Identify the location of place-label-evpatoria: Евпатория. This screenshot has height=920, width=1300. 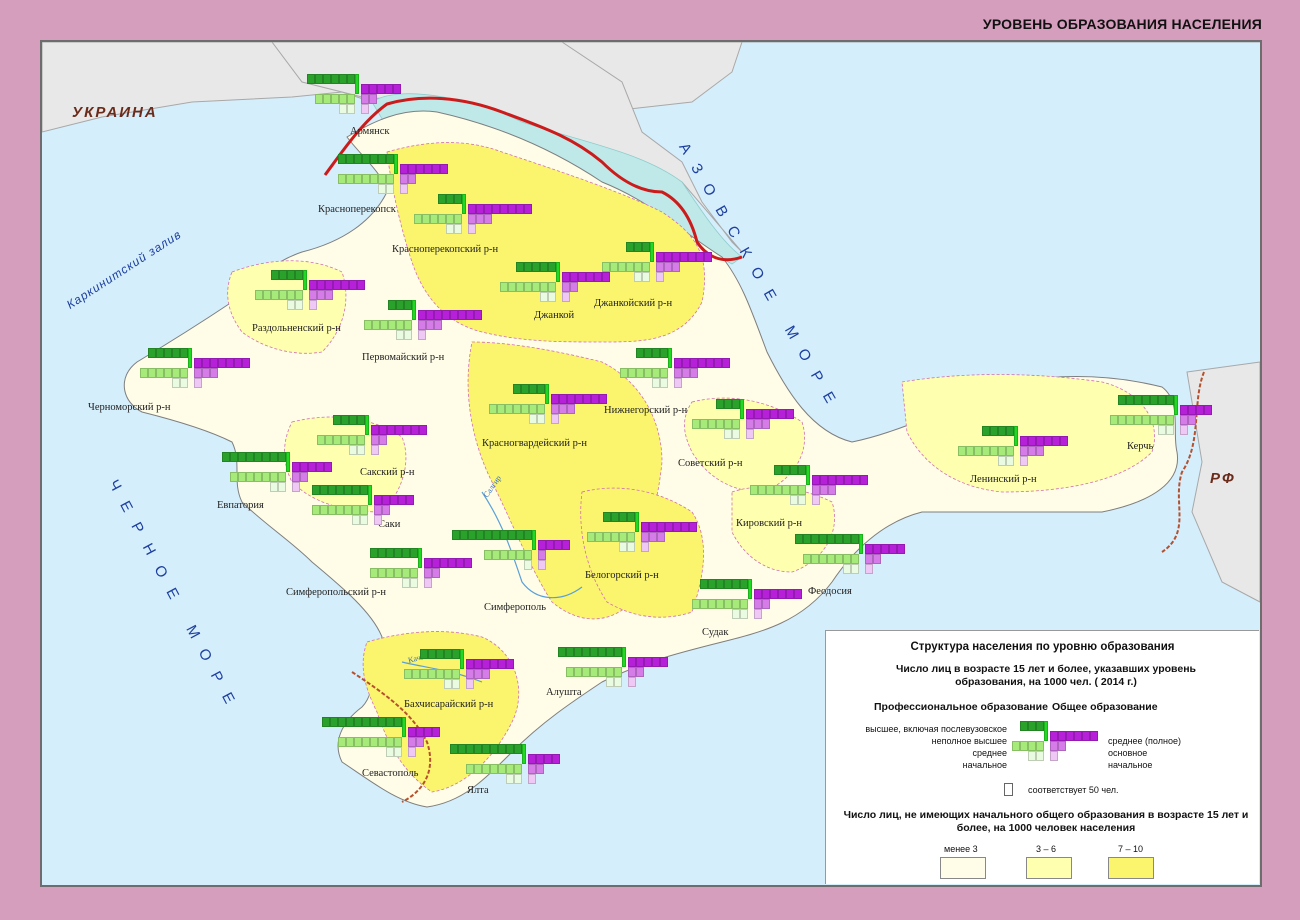
(240, 505).